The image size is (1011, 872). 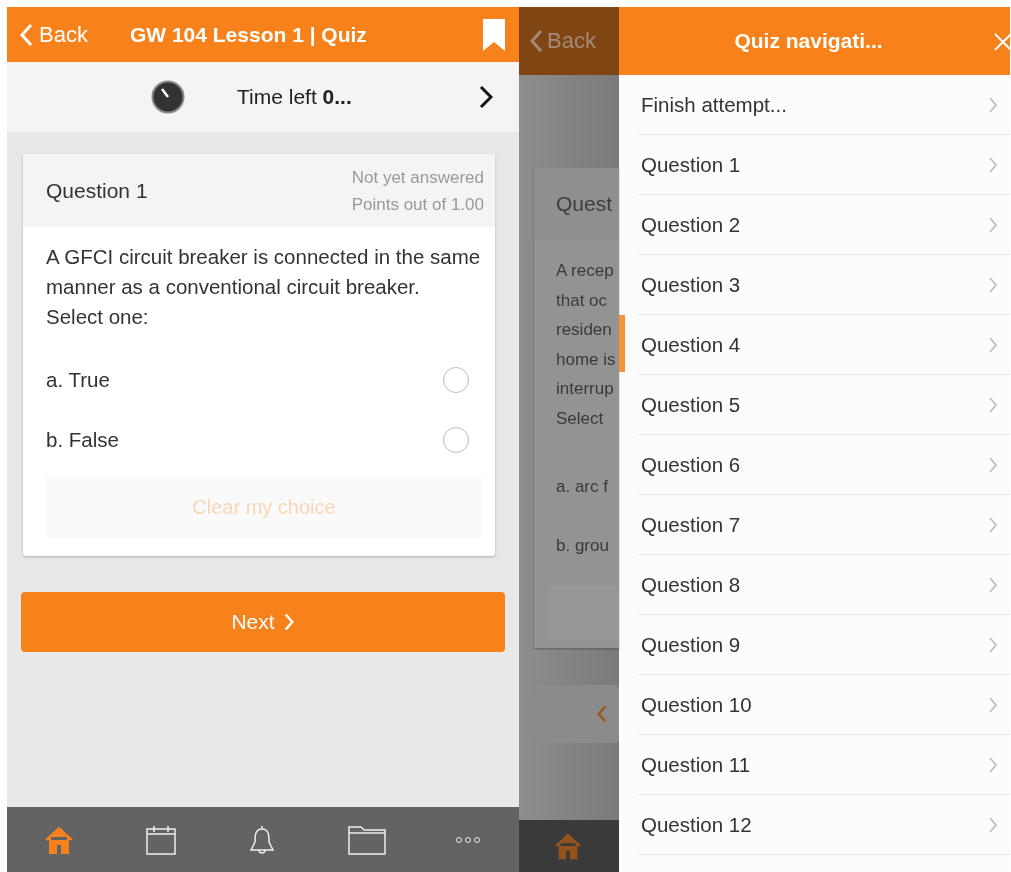 What do you see at coordinates (824, 525) in the screenshot?
I see `quiz-nav-item: Question 7` at bounding box center [824, 525].